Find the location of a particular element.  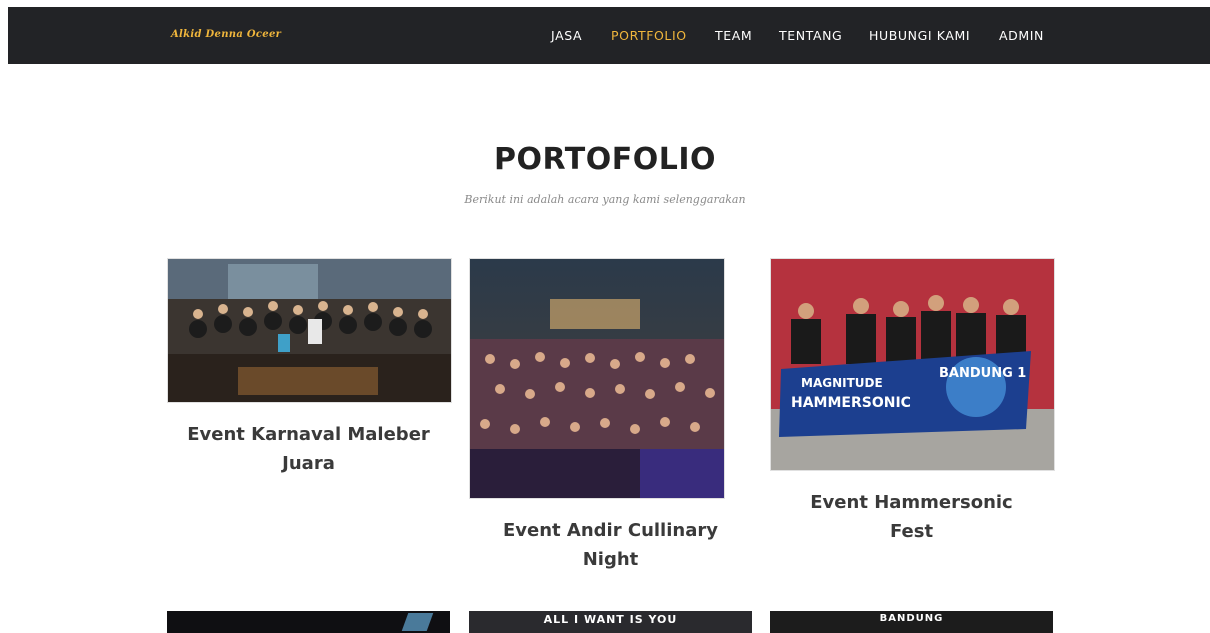

portfolio-caption-hammersonic: Event Hammersonic Fest is located at coordinates (911, 517).